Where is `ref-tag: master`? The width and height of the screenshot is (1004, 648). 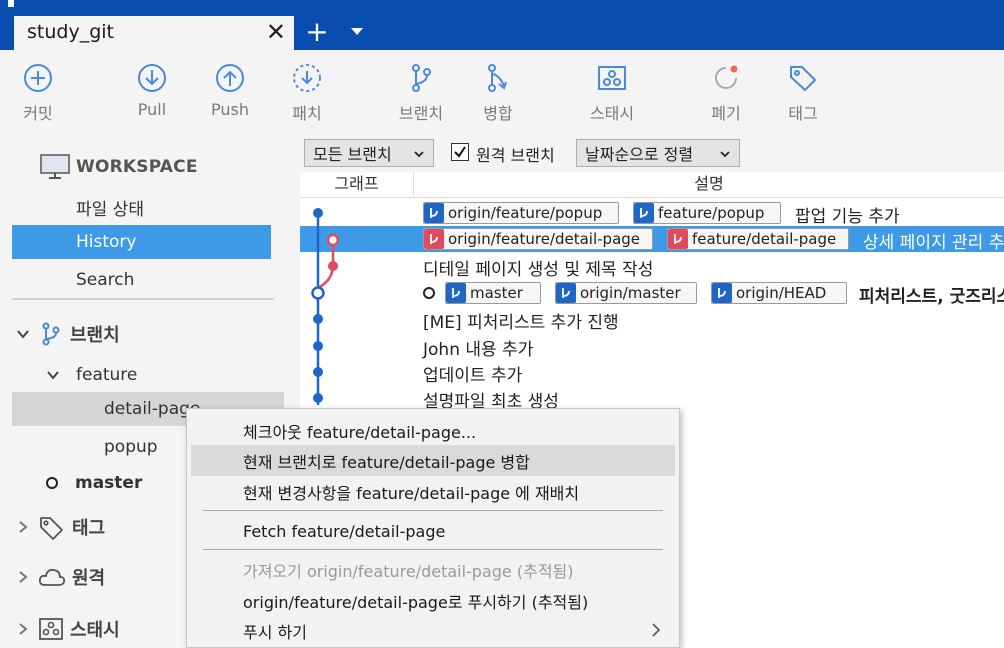
ref-tag: master is located at coordinates (493, 293).